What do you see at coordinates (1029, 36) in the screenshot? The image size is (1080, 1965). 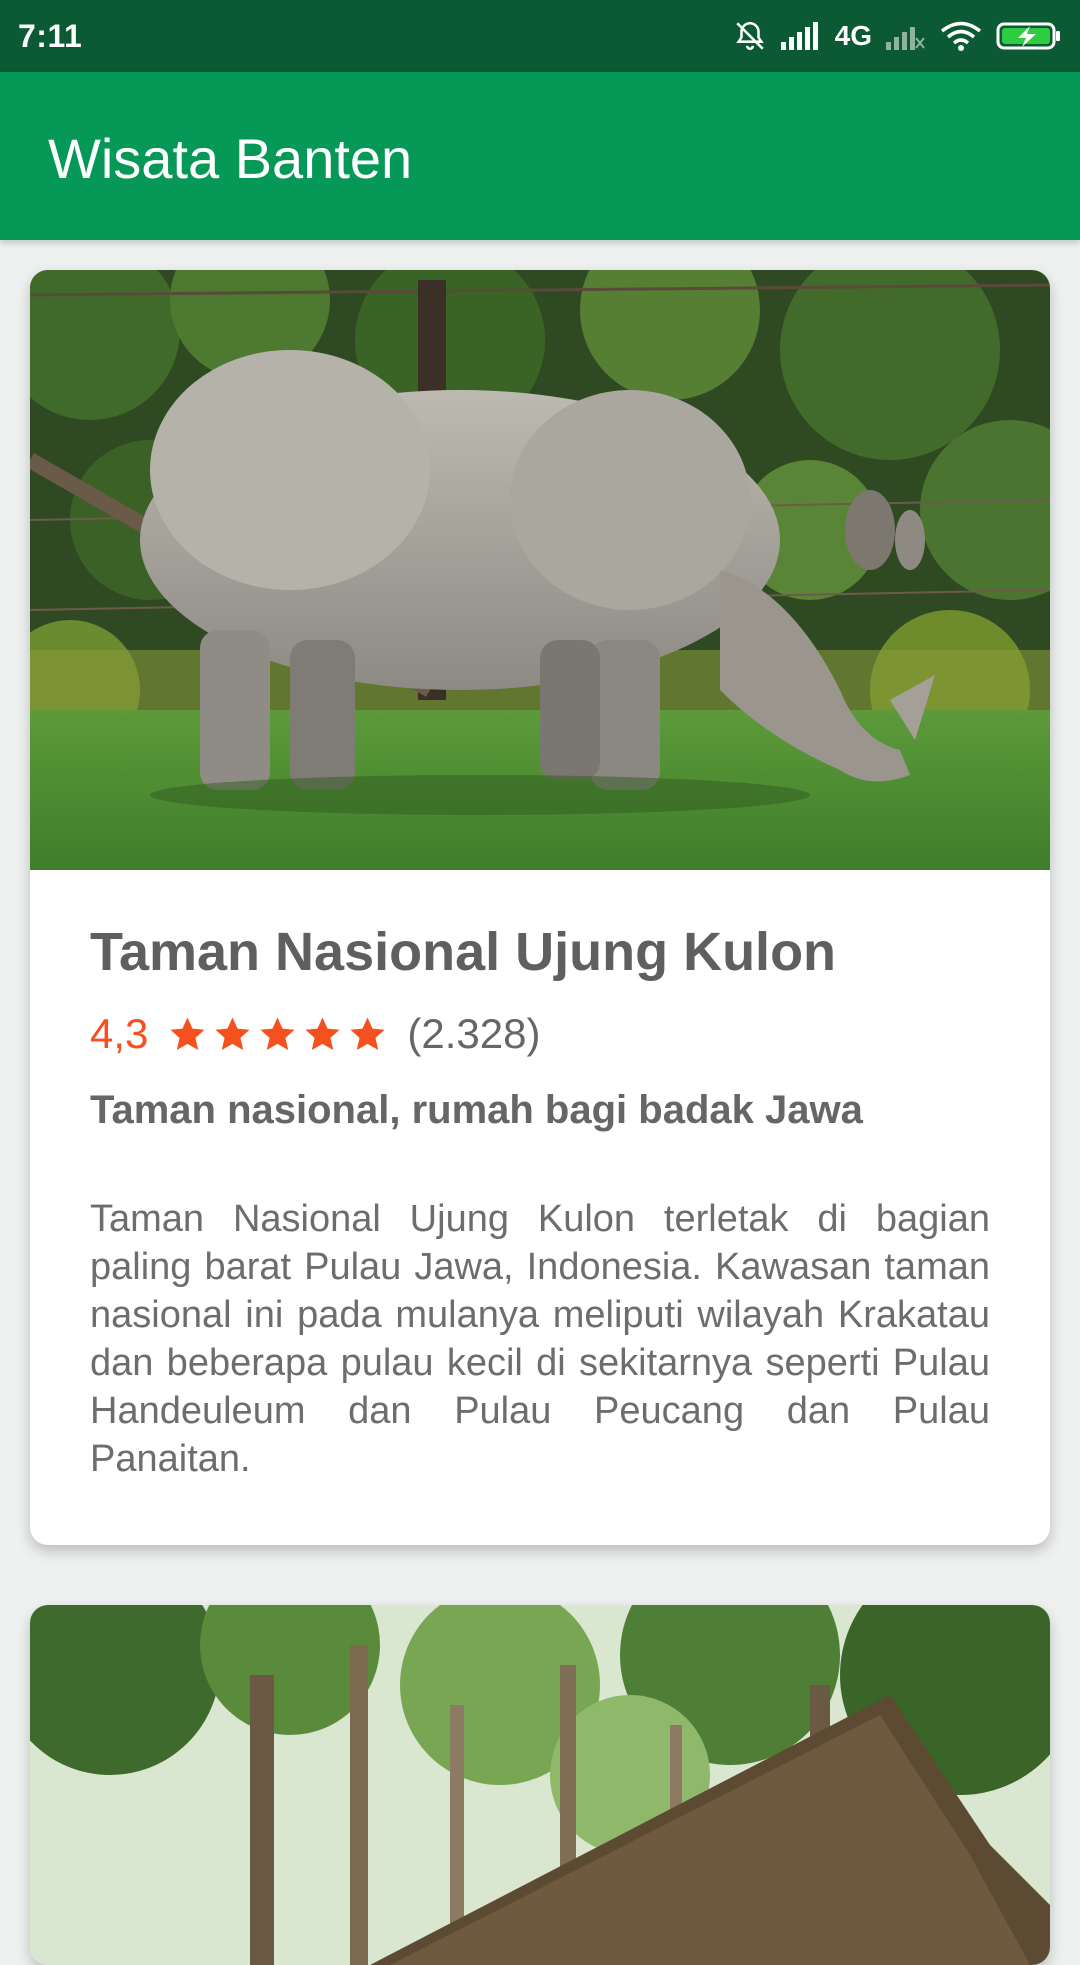 I see `battery-charging-icon` at bounding box center [1029, 36].